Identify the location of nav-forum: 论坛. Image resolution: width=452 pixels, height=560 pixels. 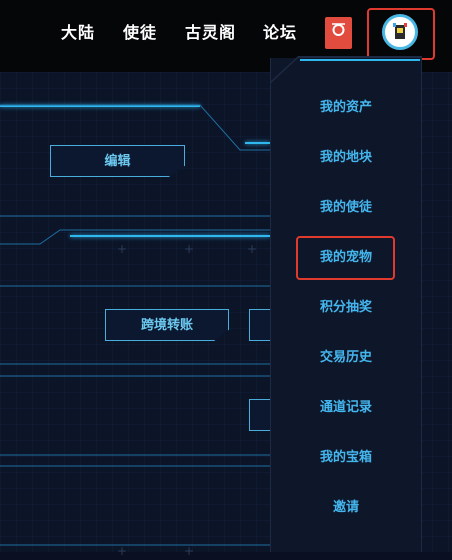
(280, 33).